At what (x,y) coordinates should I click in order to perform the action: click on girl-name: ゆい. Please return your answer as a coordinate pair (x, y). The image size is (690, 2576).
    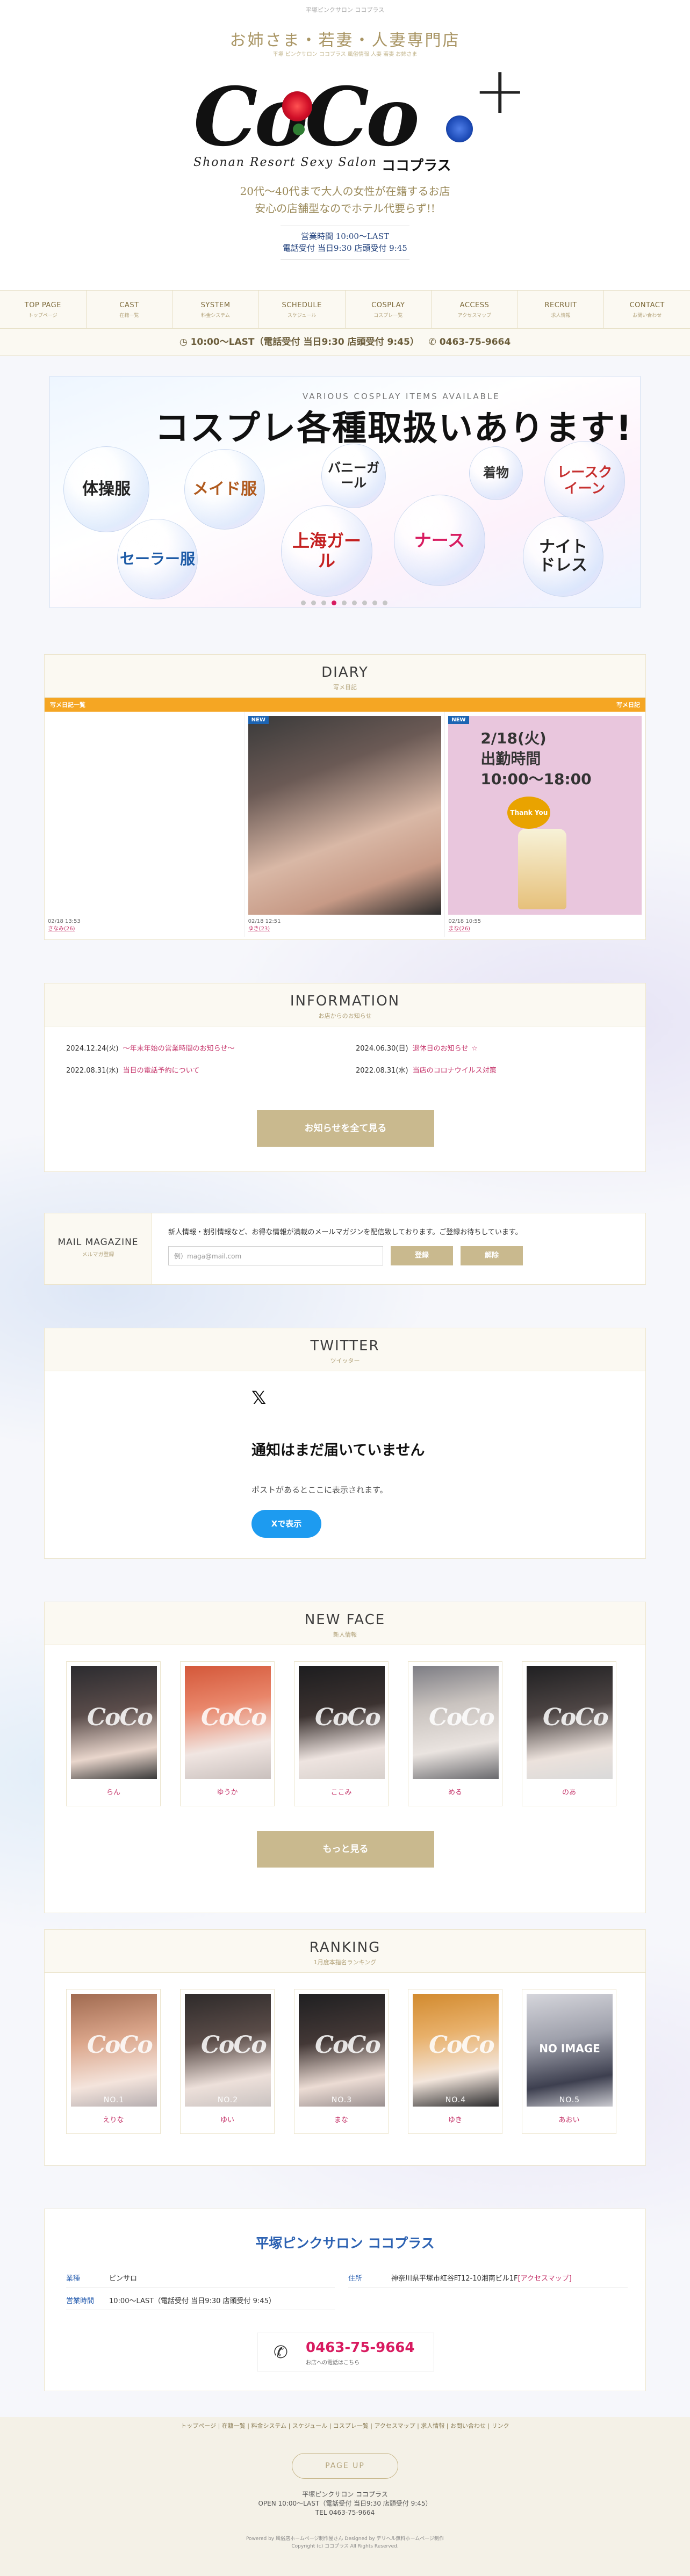
    Looking at the image, I should click on (227, 2119).